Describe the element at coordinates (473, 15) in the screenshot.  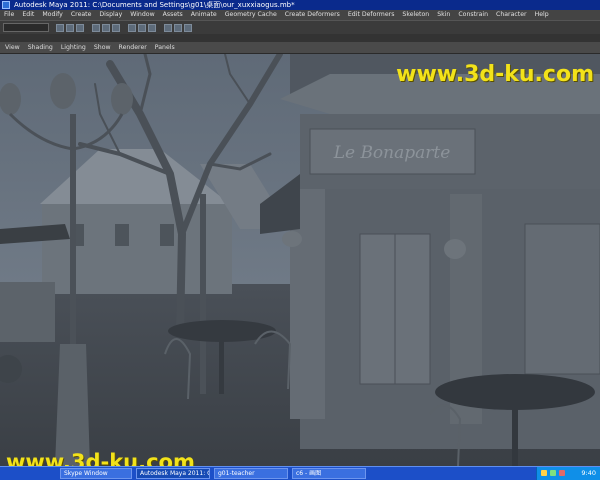
I see `menu-constrain: Constrain` at that location.